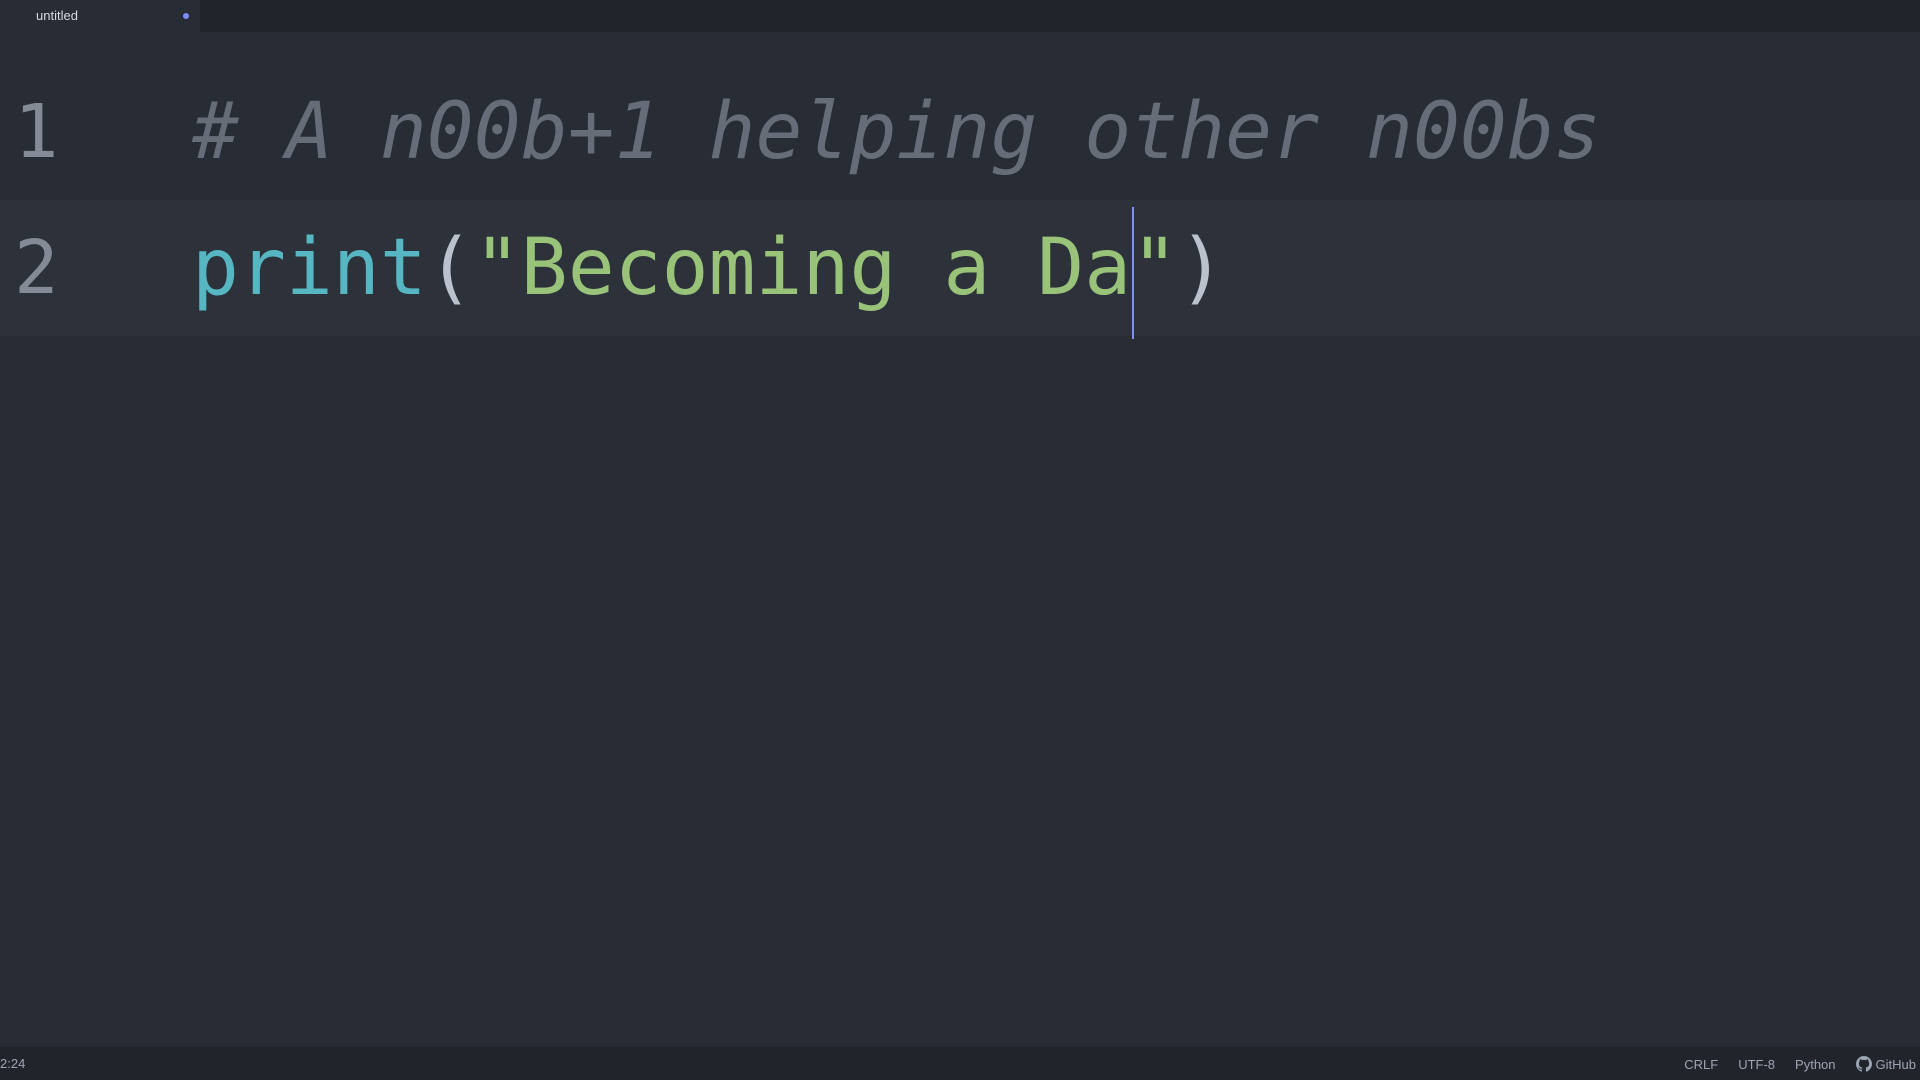 Image resolution: width=1920 pixels, height=1080 pixels. Describe the element at coordinates (802, 268) in the screenshot. I see `string-token: "Becoming a Da` at that location.